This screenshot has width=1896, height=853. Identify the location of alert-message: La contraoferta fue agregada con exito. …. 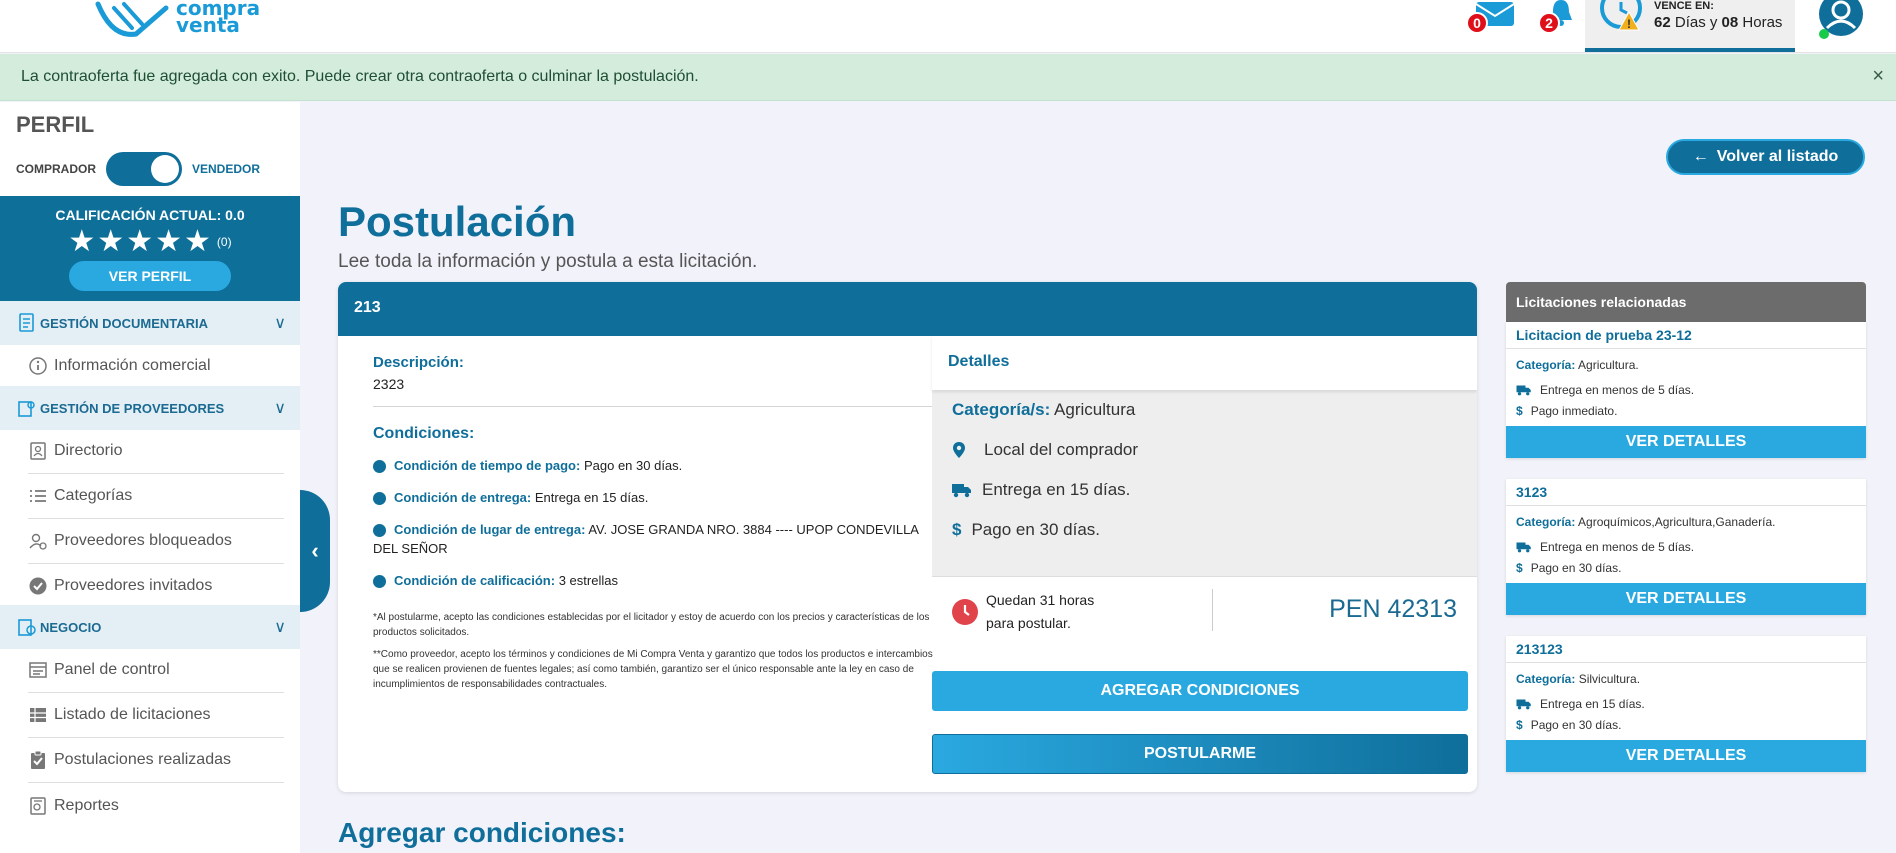
(360, 76).